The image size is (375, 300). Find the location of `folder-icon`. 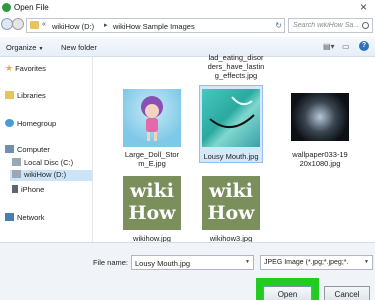

folder-icon is located at coordinates (34, 25).